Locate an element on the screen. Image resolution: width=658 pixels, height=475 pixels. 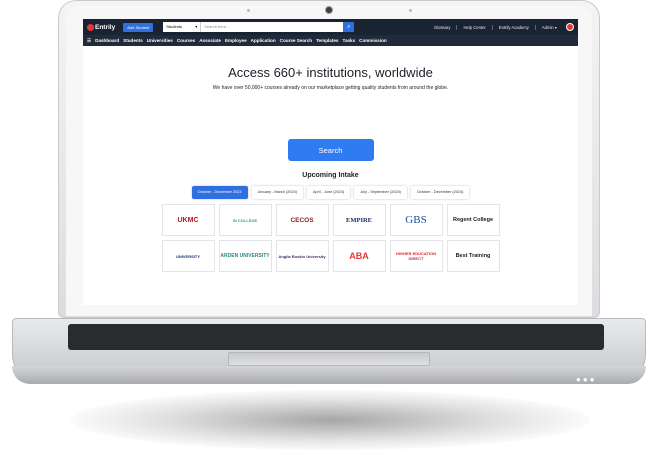
search-scope-select: Students ▾ is located at coordinates (182, 27).